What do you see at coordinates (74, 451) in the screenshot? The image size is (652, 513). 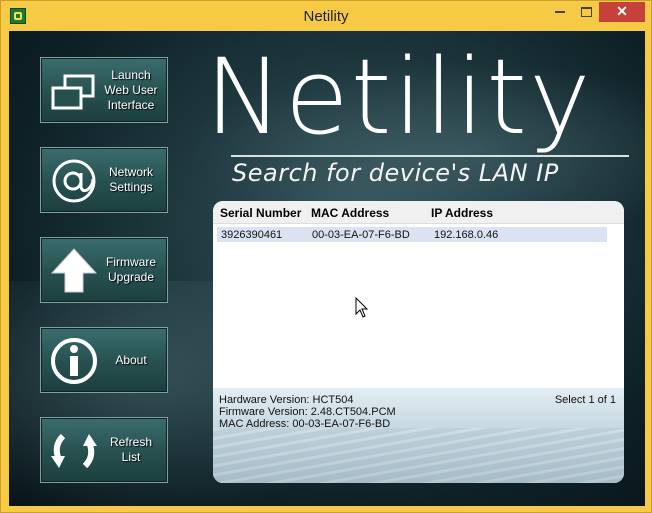 I see `refresh-icon` at bounding box center [74, 451].